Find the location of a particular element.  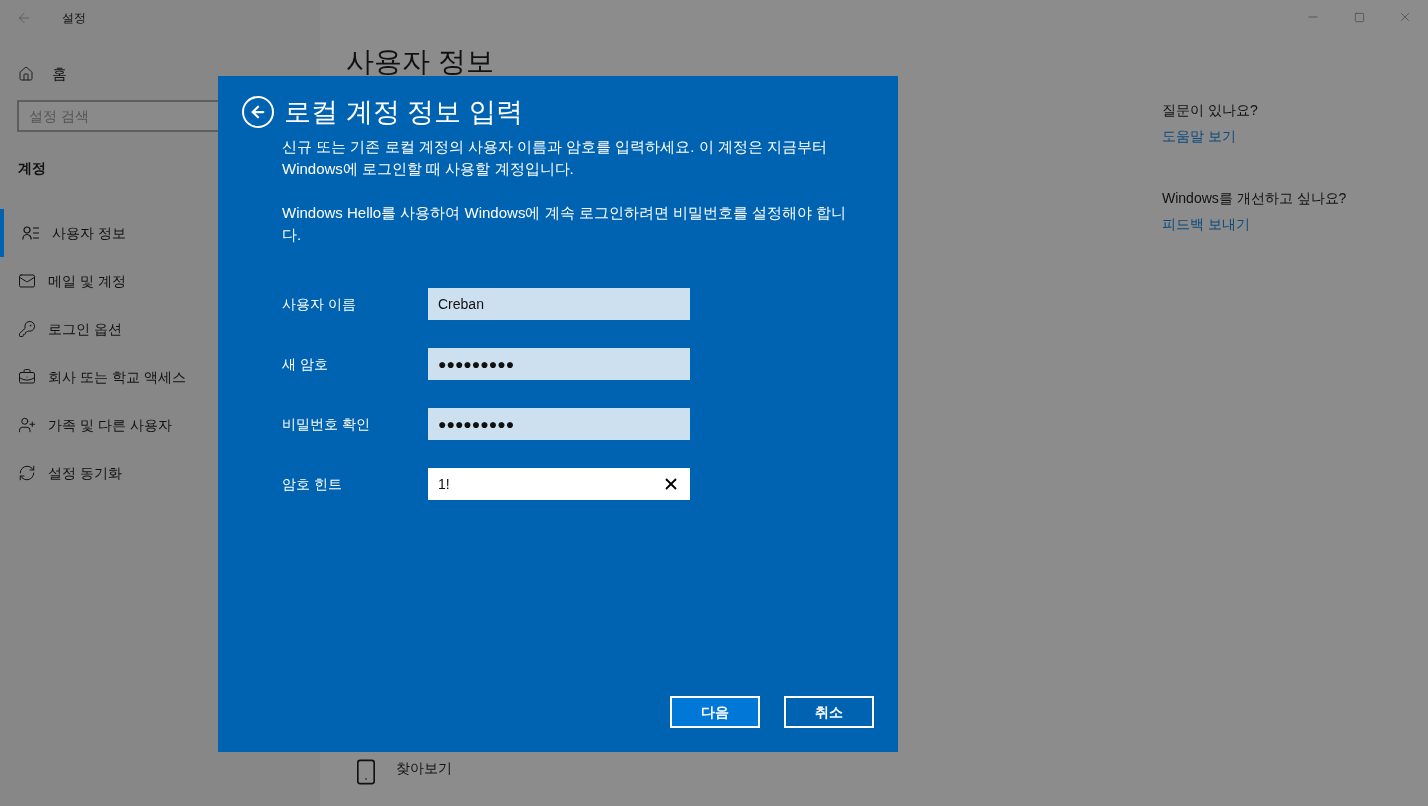

input-field: Creban is located at coordinates (559, 304).